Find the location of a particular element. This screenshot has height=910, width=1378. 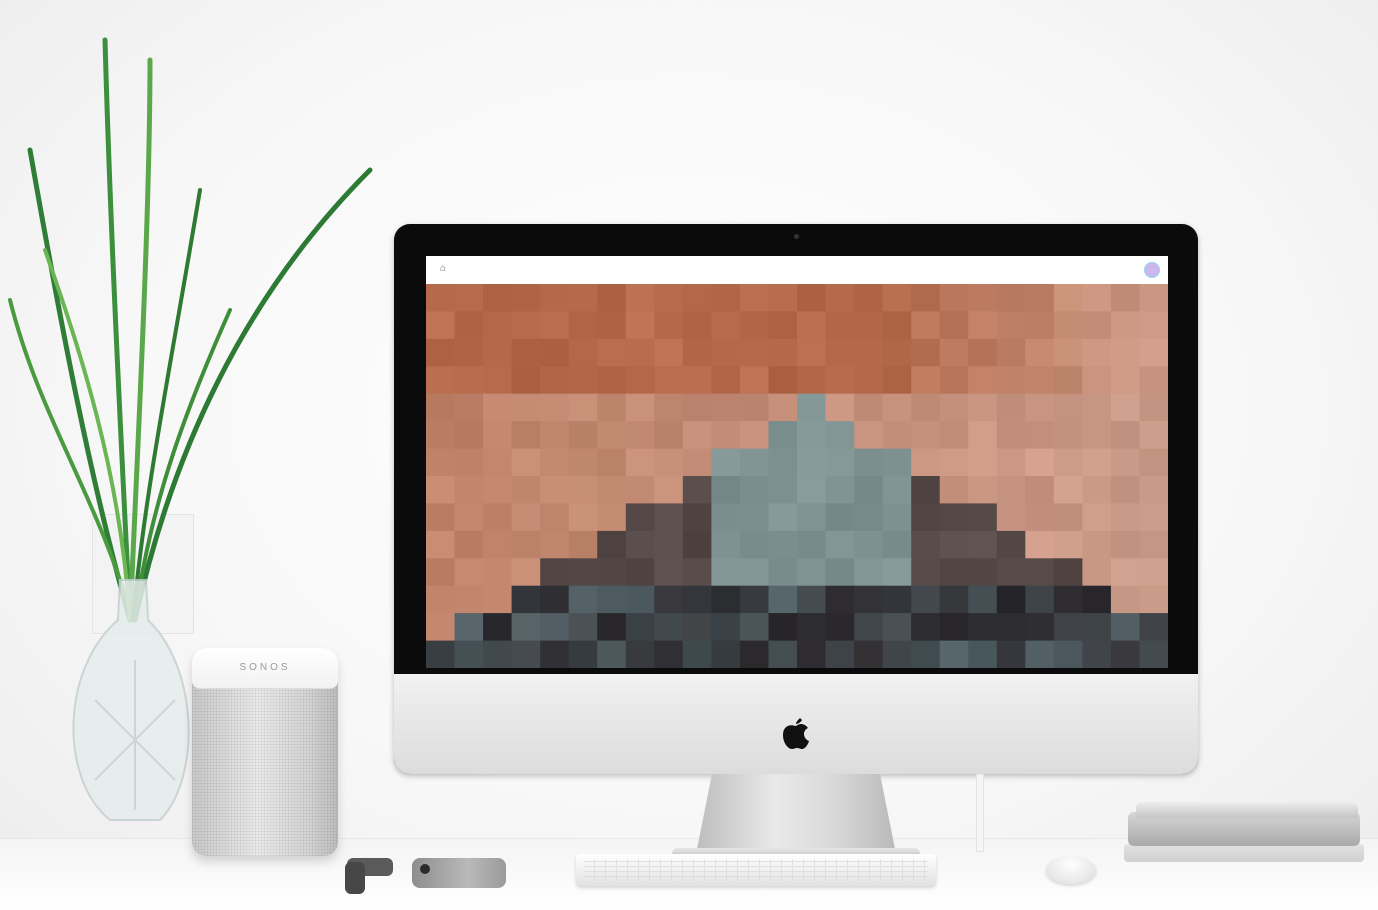

logo-icon: ⌂ is located at coordinates (446, 269).